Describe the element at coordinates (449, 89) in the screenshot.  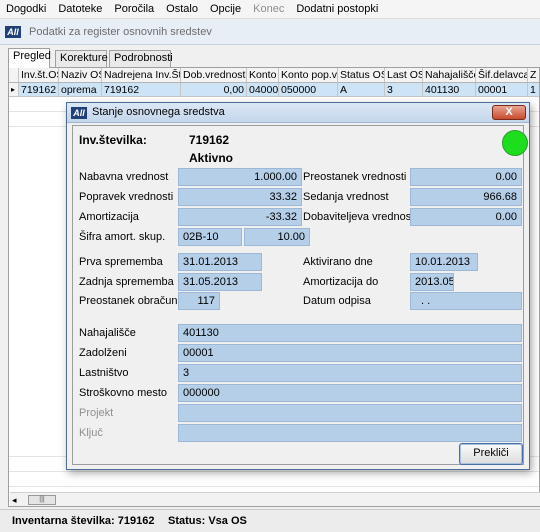
I see `table-cell: 401130` at that location.